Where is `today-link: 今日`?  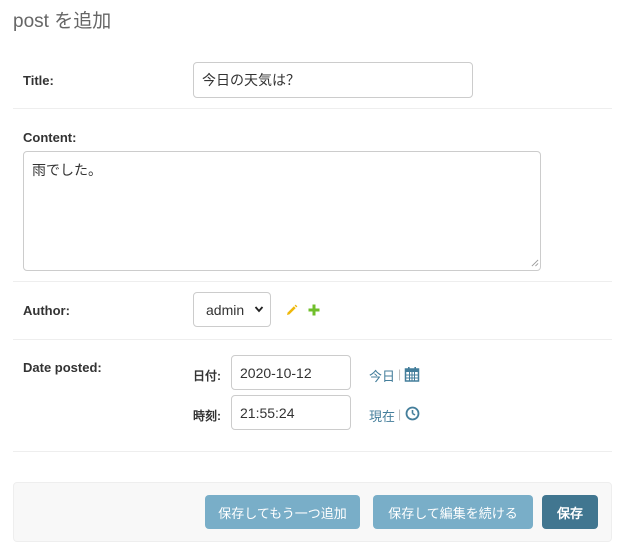 today-link: 今日 is located at coordinates (382, 375).